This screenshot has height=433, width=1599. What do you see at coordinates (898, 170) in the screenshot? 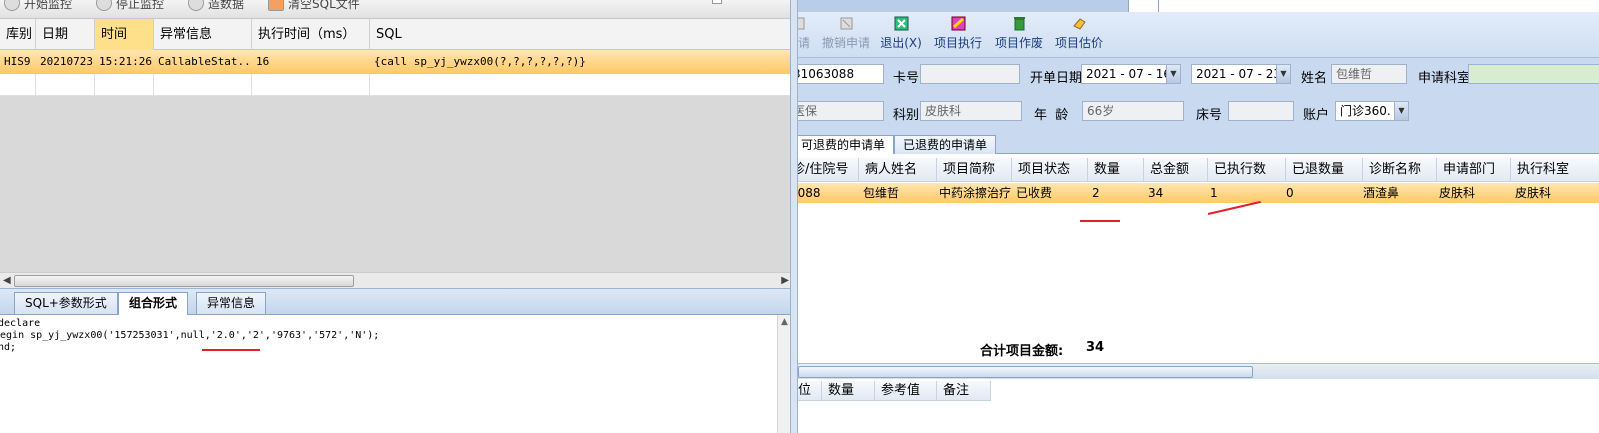
I see `col-patient-name: 病人姓名` at bounding box center [898, 170].